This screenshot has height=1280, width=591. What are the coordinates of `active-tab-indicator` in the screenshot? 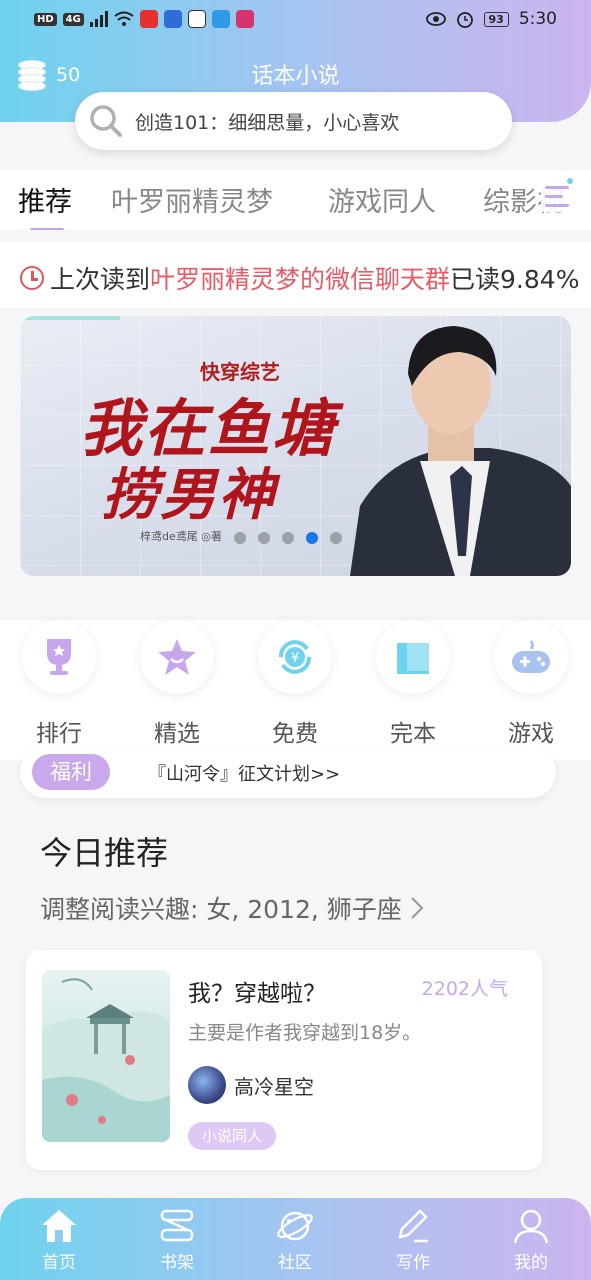 It's located at (47, 229).